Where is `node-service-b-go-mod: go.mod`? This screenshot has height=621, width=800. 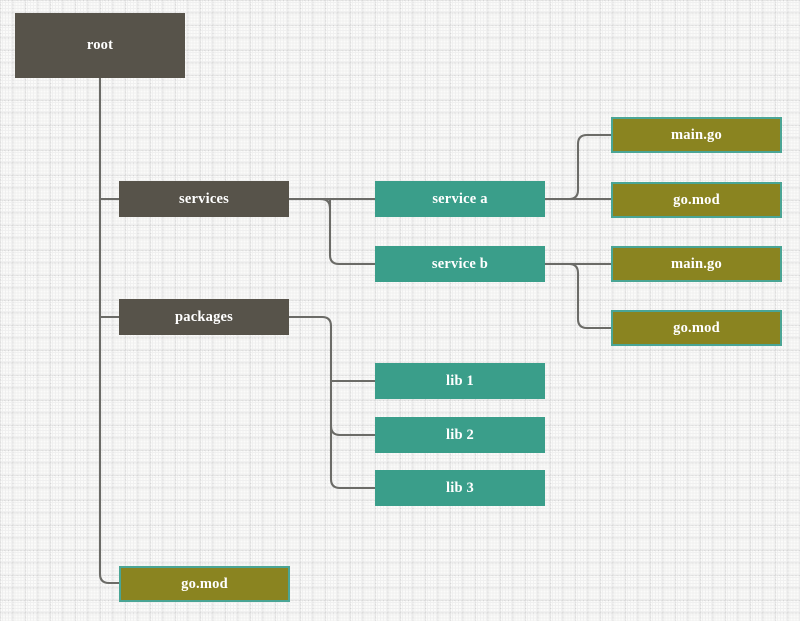
node-service-b-go-mod: go.mod is located at coordinates (696, 328).